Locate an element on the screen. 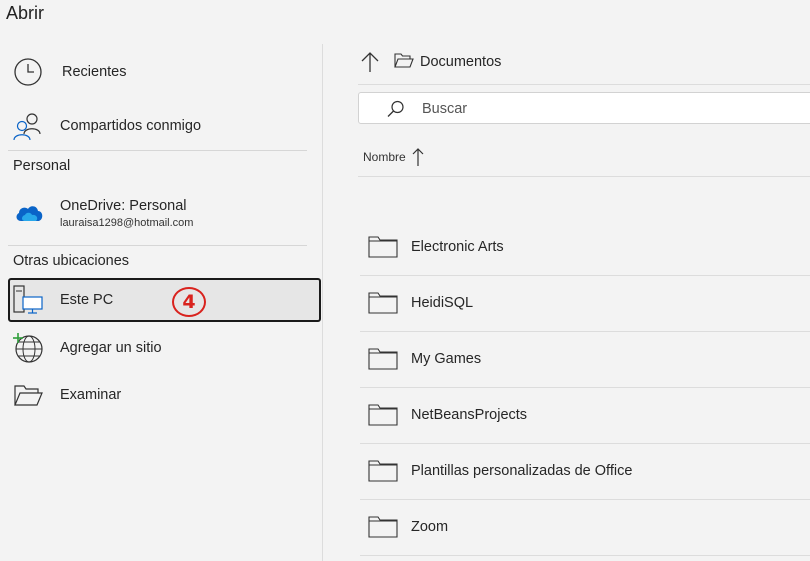 Image resolution: width=810 pixels, height=561 pixels. folder-name: Electronic Arts is located at coordinates (457, 247).